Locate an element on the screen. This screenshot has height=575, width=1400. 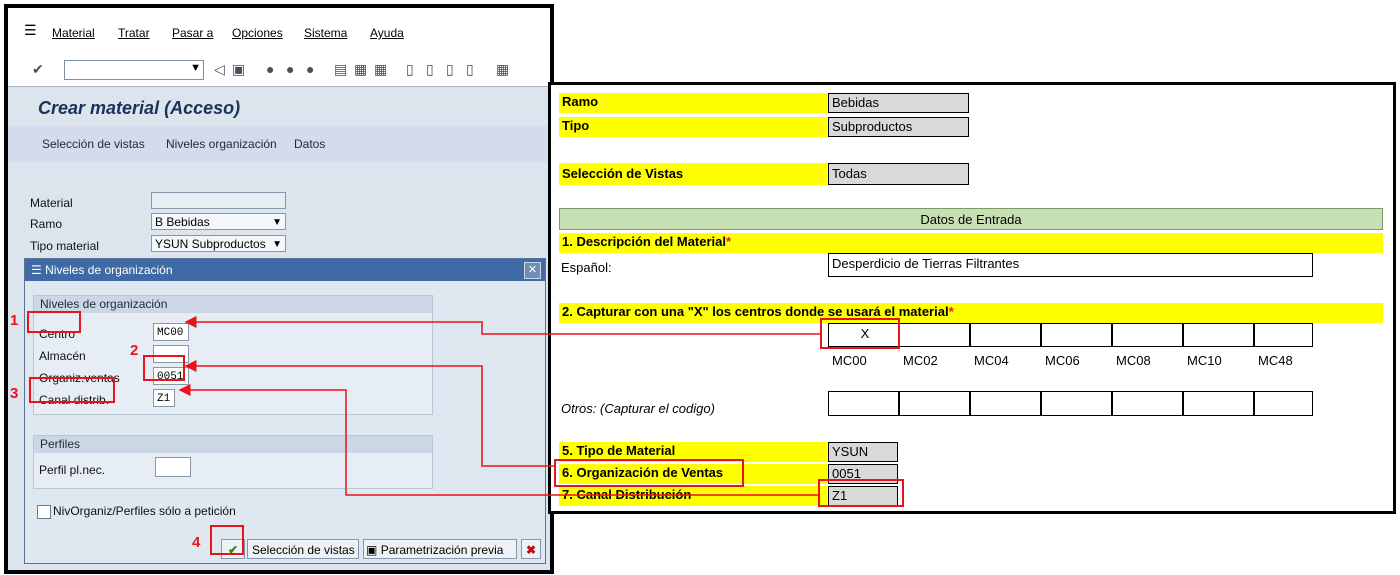
arrow-canal-distrib is located at coordinates (498, 440).